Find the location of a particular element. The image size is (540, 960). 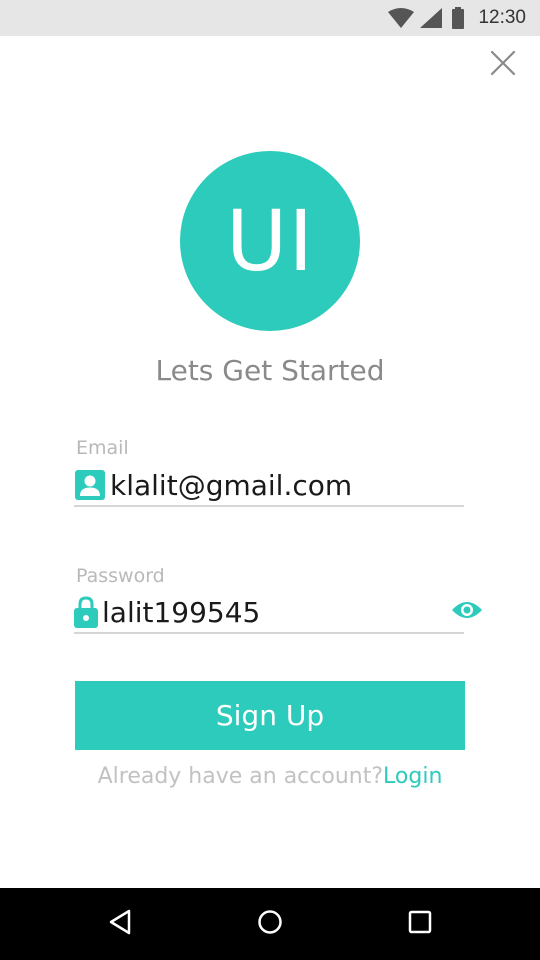

login-prompt: Already have an account?Login is located at coordinates (270, 776).